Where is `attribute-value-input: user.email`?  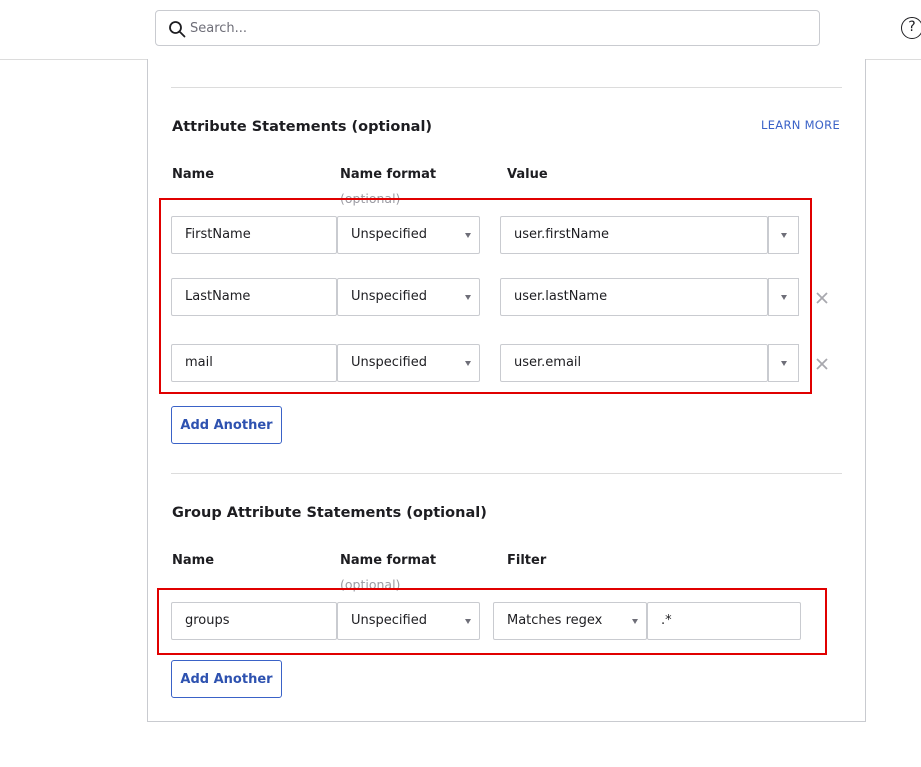 attribute-value-input: user.email is located at coordinates (634, 363).